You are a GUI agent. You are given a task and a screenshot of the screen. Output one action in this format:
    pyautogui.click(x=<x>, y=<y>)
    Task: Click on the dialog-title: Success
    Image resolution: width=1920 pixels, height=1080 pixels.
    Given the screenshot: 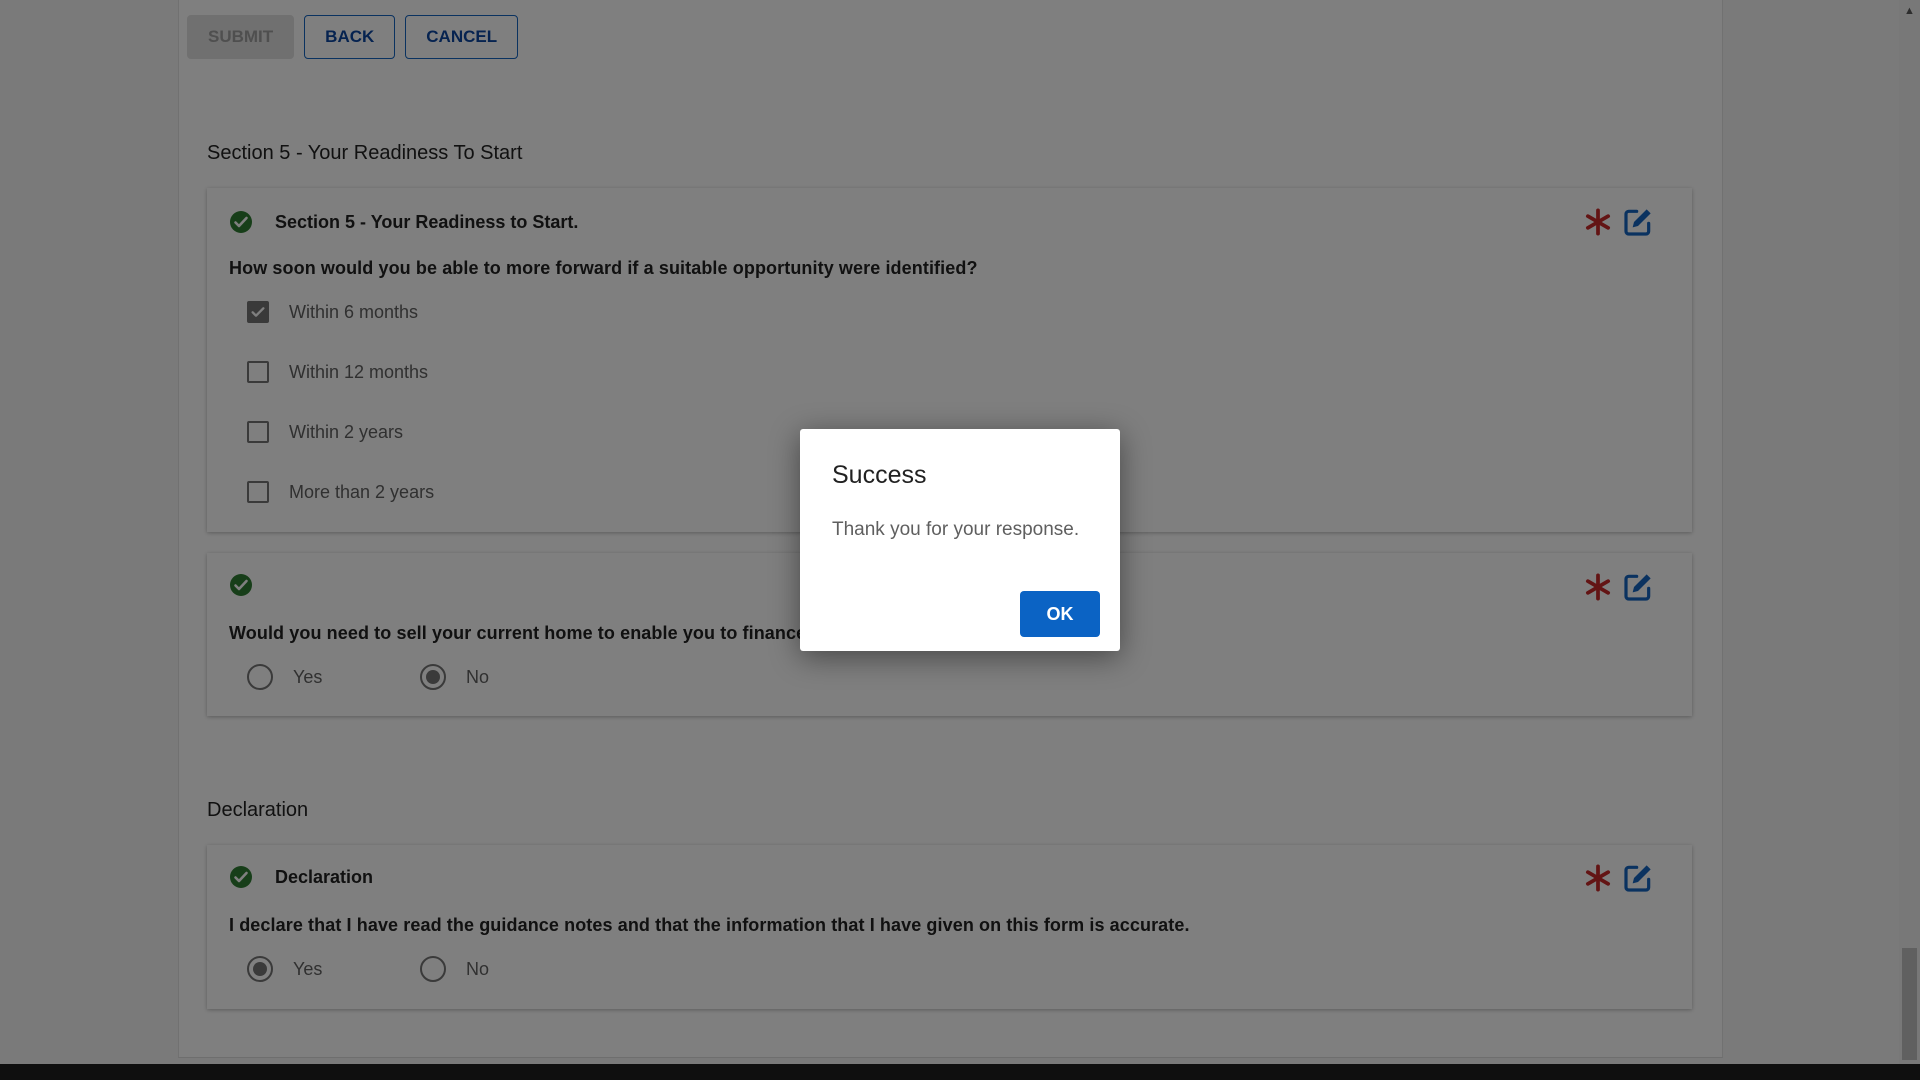 What is the action you would take?
    pyautogui.click(x=879, y=475)
    